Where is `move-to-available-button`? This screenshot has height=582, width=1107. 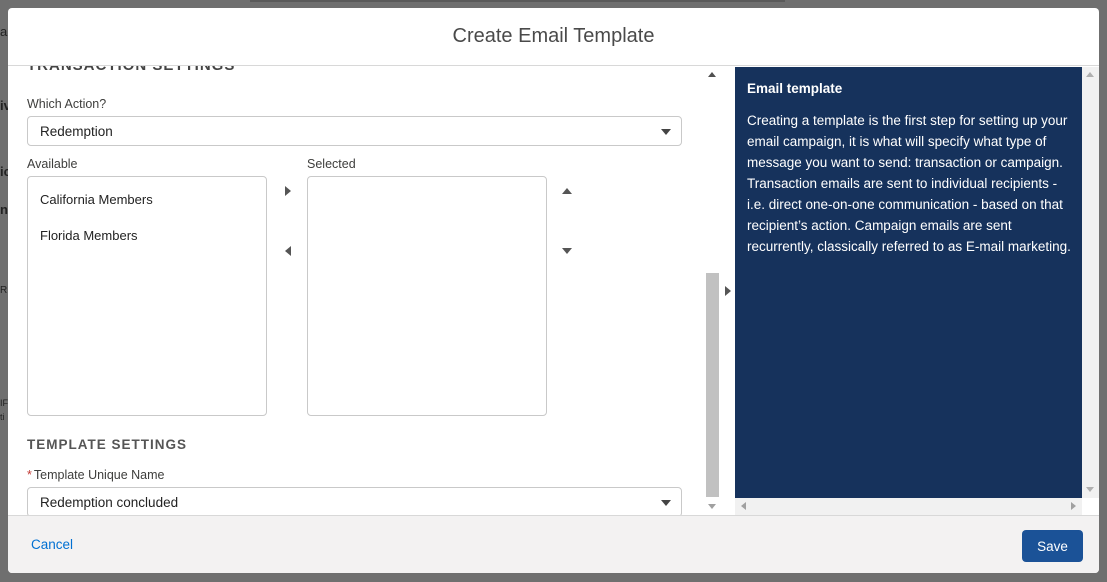
move-to-available-button is located at coordinates (288, 251).